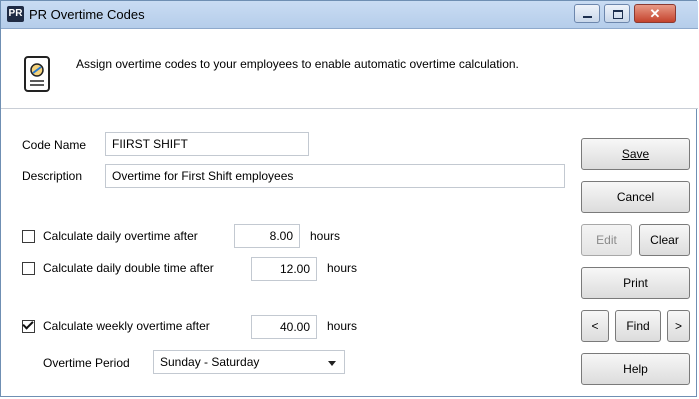 Image resolution: width=699 pixels, height=399 pixels. I want to click on daily-double-time-unit: hours, so click(342, 268).